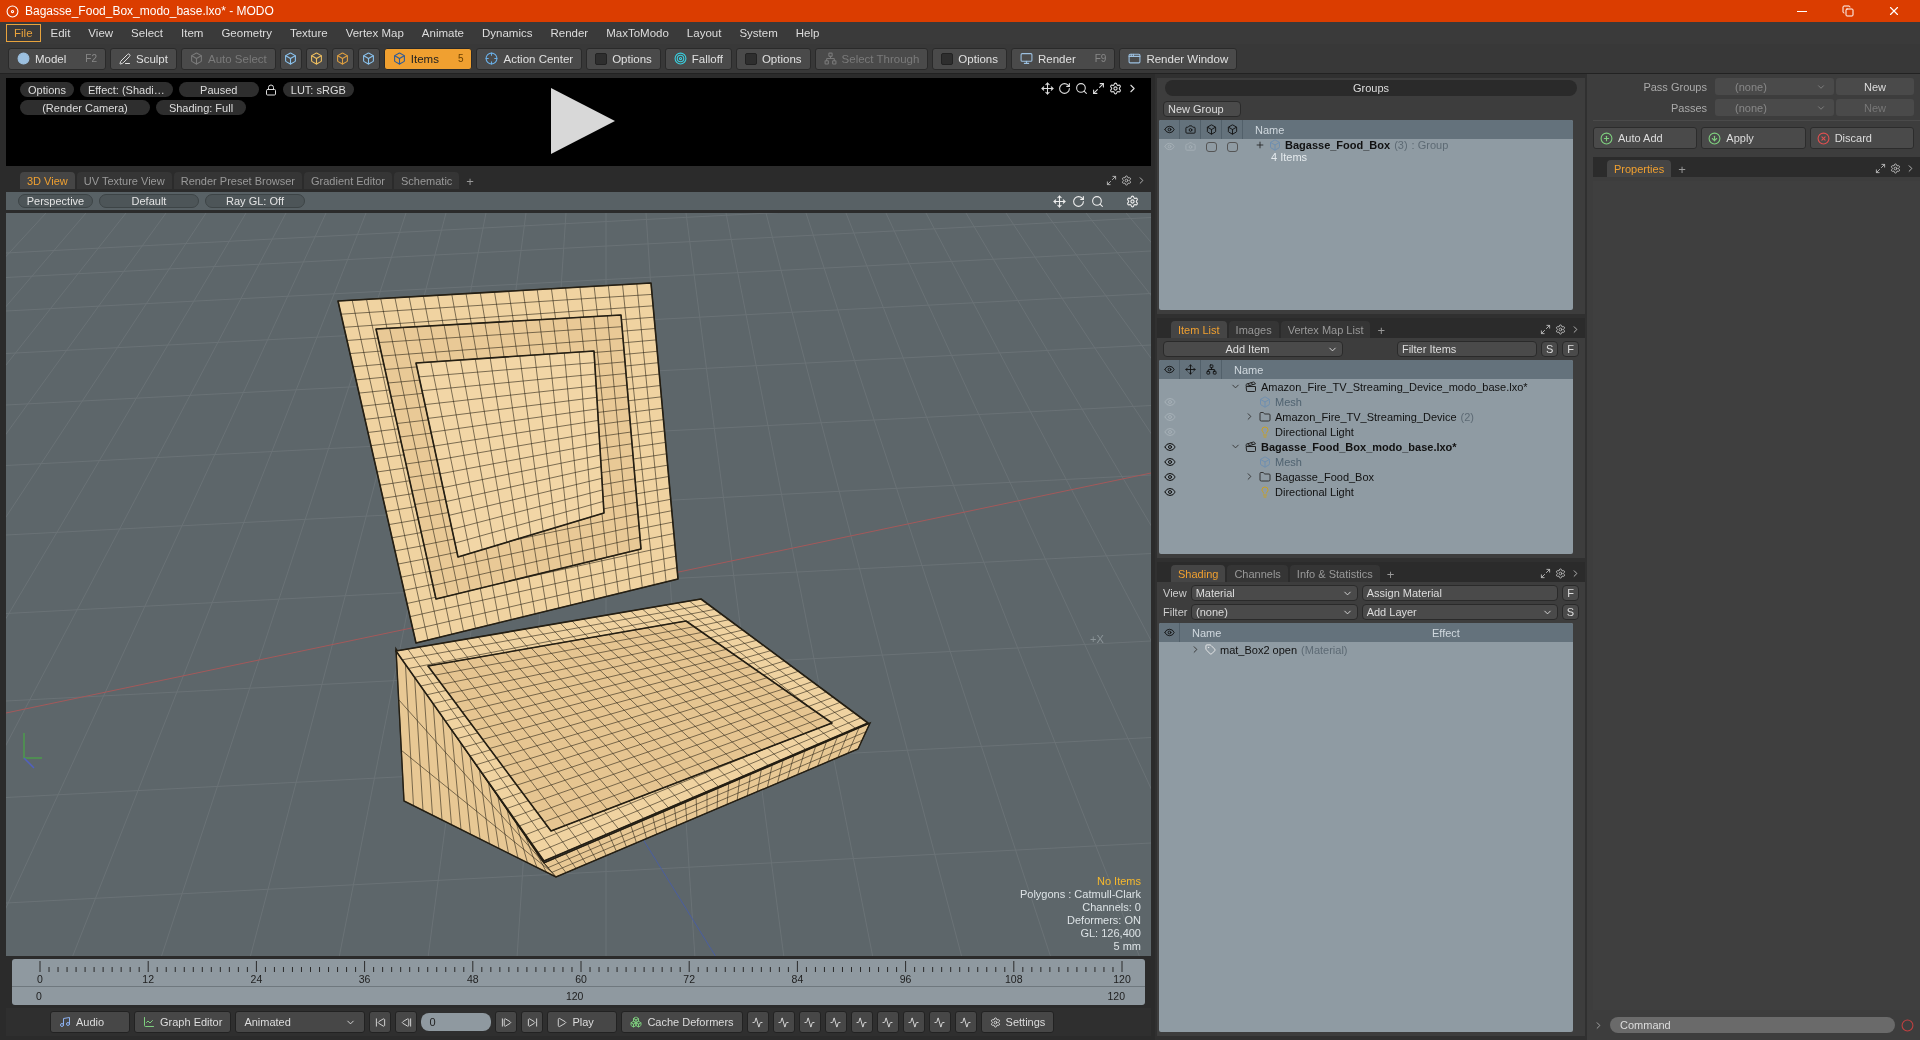 Image resolution: width=1920 pixels, height=1040 pixels. Describe the element at coordinates (1752, 1025) in the screenshot. I see `command-field: Command` at that location.